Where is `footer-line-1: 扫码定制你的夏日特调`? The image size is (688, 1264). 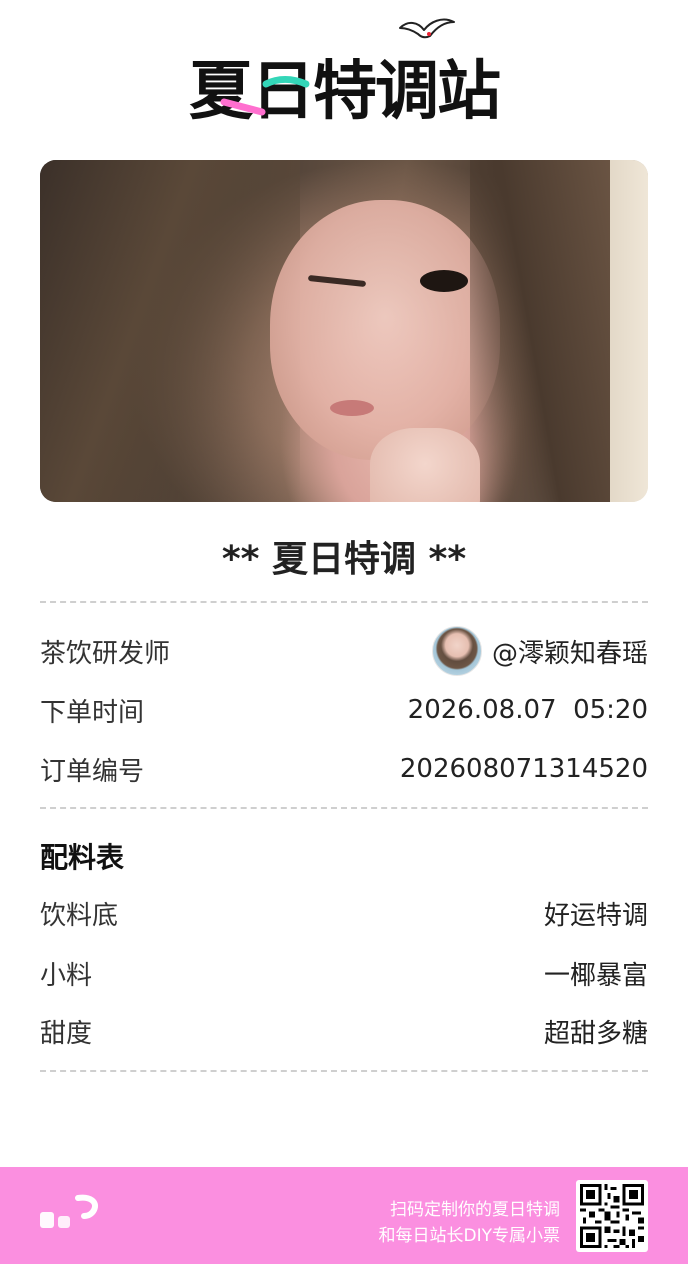
footer-line-1: 扫码定制你的夏日特调 is located at coordinates (475, 1210).